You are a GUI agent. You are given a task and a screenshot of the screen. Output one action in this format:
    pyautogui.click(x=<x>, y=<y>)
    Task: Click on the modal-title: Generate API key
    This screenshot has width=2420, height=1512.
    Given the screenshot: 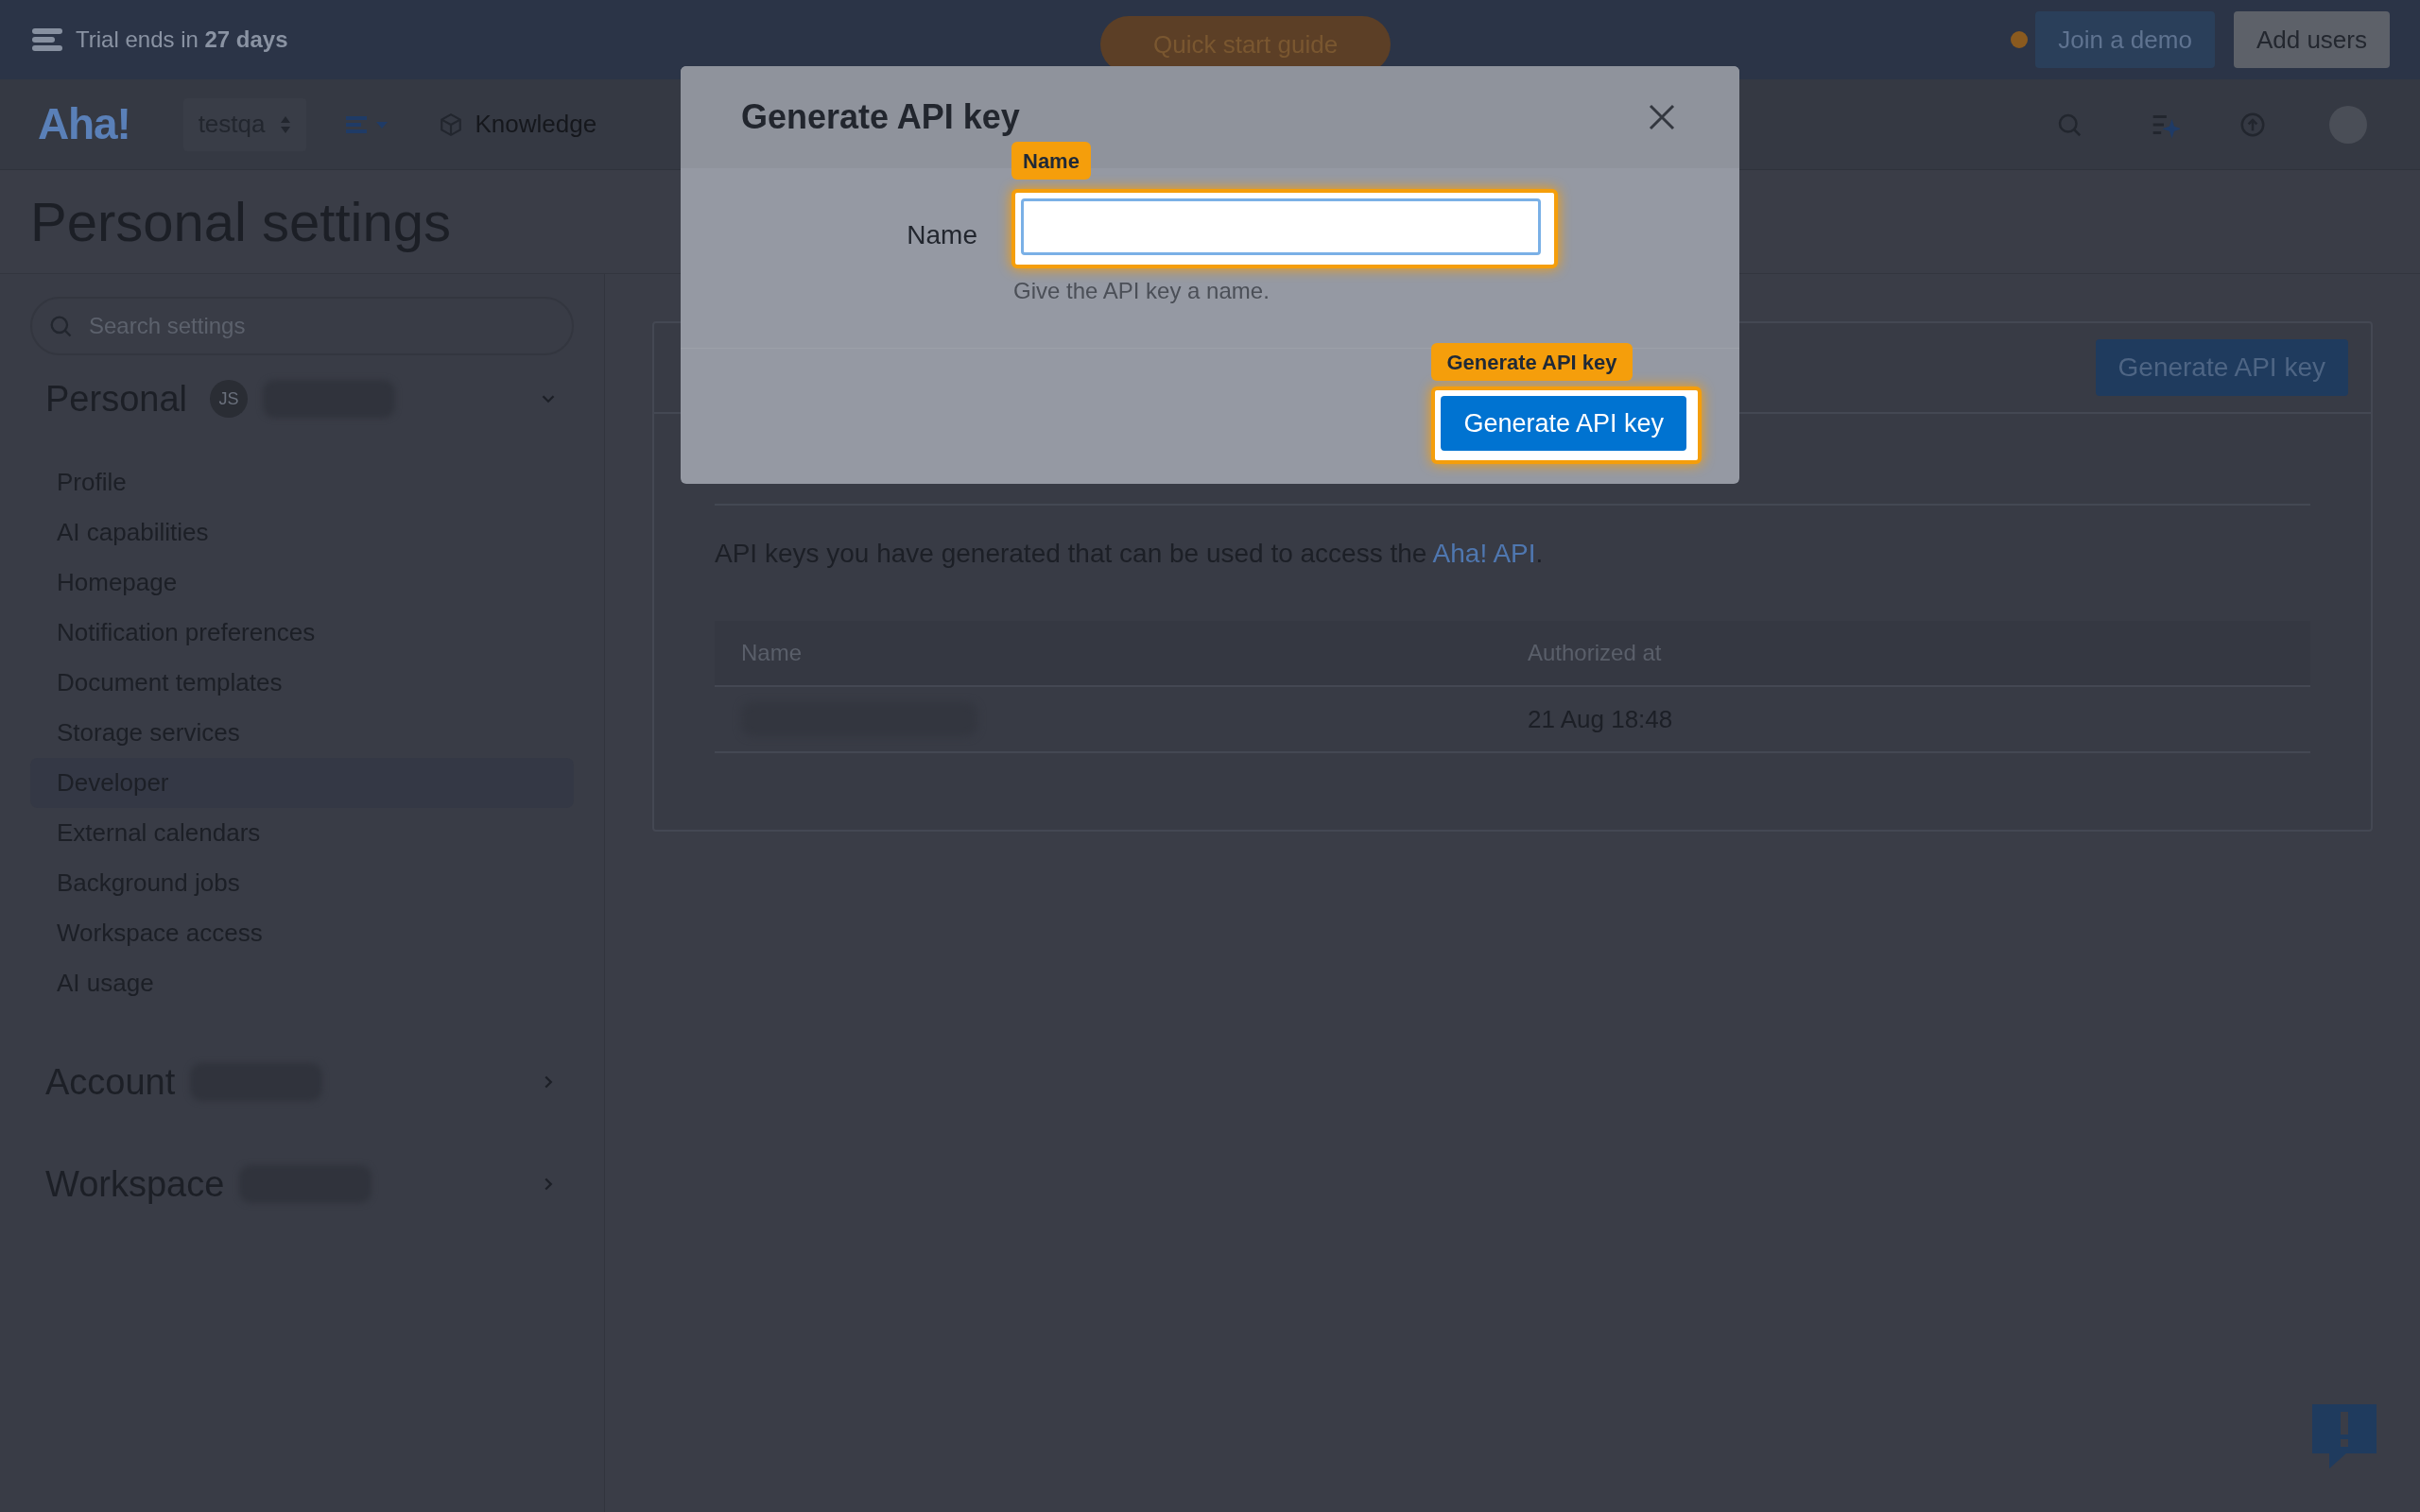 What is the action you would take?
    pyautogui.click(x=881, y=117)
    